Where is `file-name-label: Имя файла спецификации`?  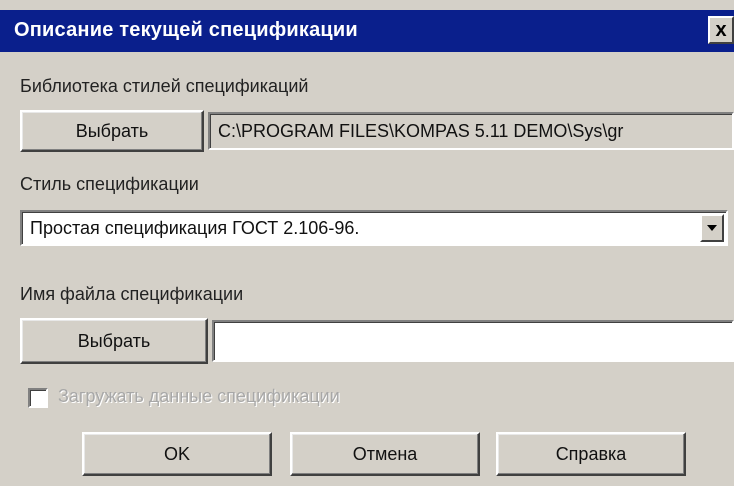
file-name-label: Имя файла спецификации is located at coordinates (132, 294).